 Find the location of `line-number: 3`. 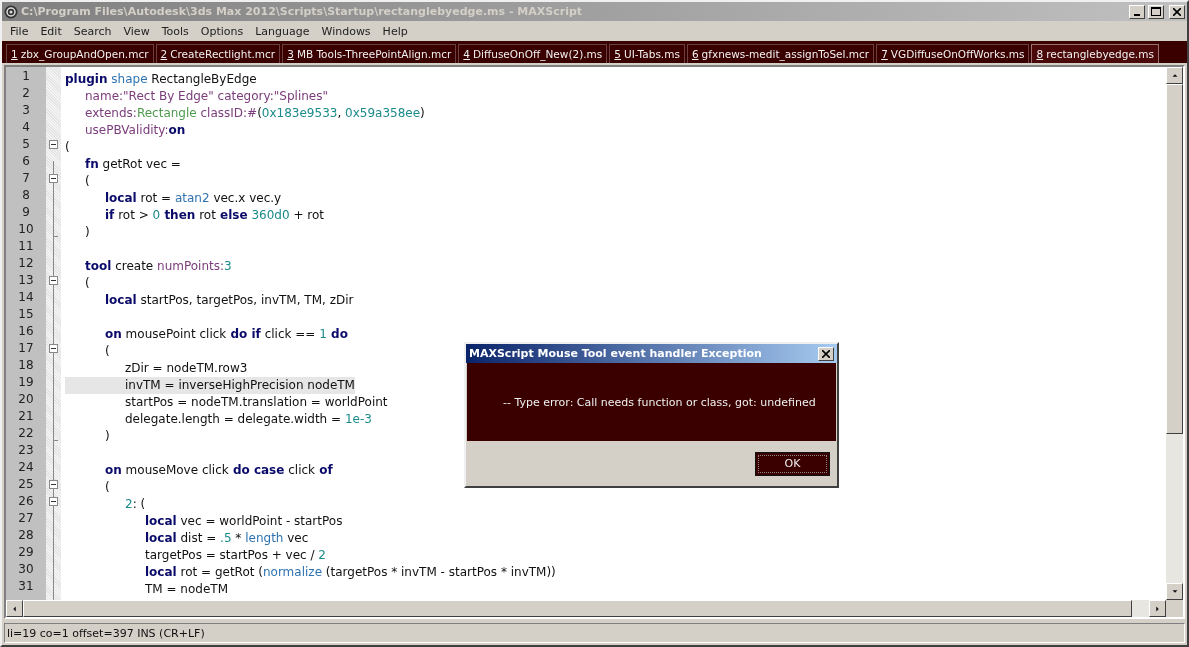

line-number: 3 is located at coordinates (26, 110).